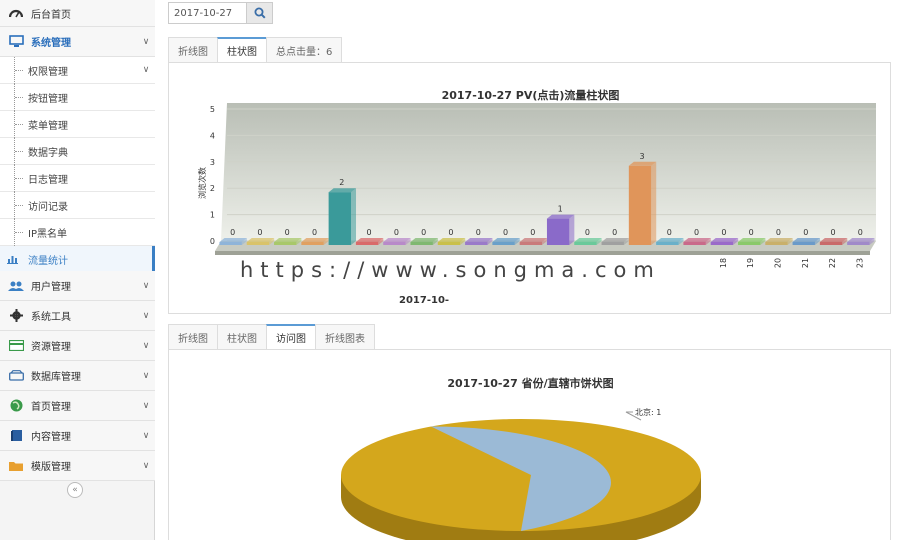  I want to click on tab: 总点击量：6, so click(304, 49).